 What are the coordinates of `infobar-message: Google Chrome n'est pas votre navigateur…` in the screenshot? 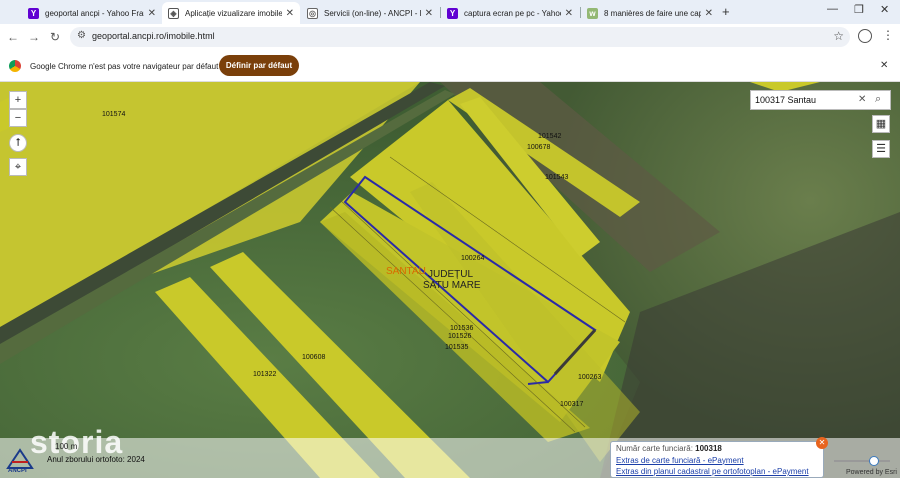 It's located at (124, 66).